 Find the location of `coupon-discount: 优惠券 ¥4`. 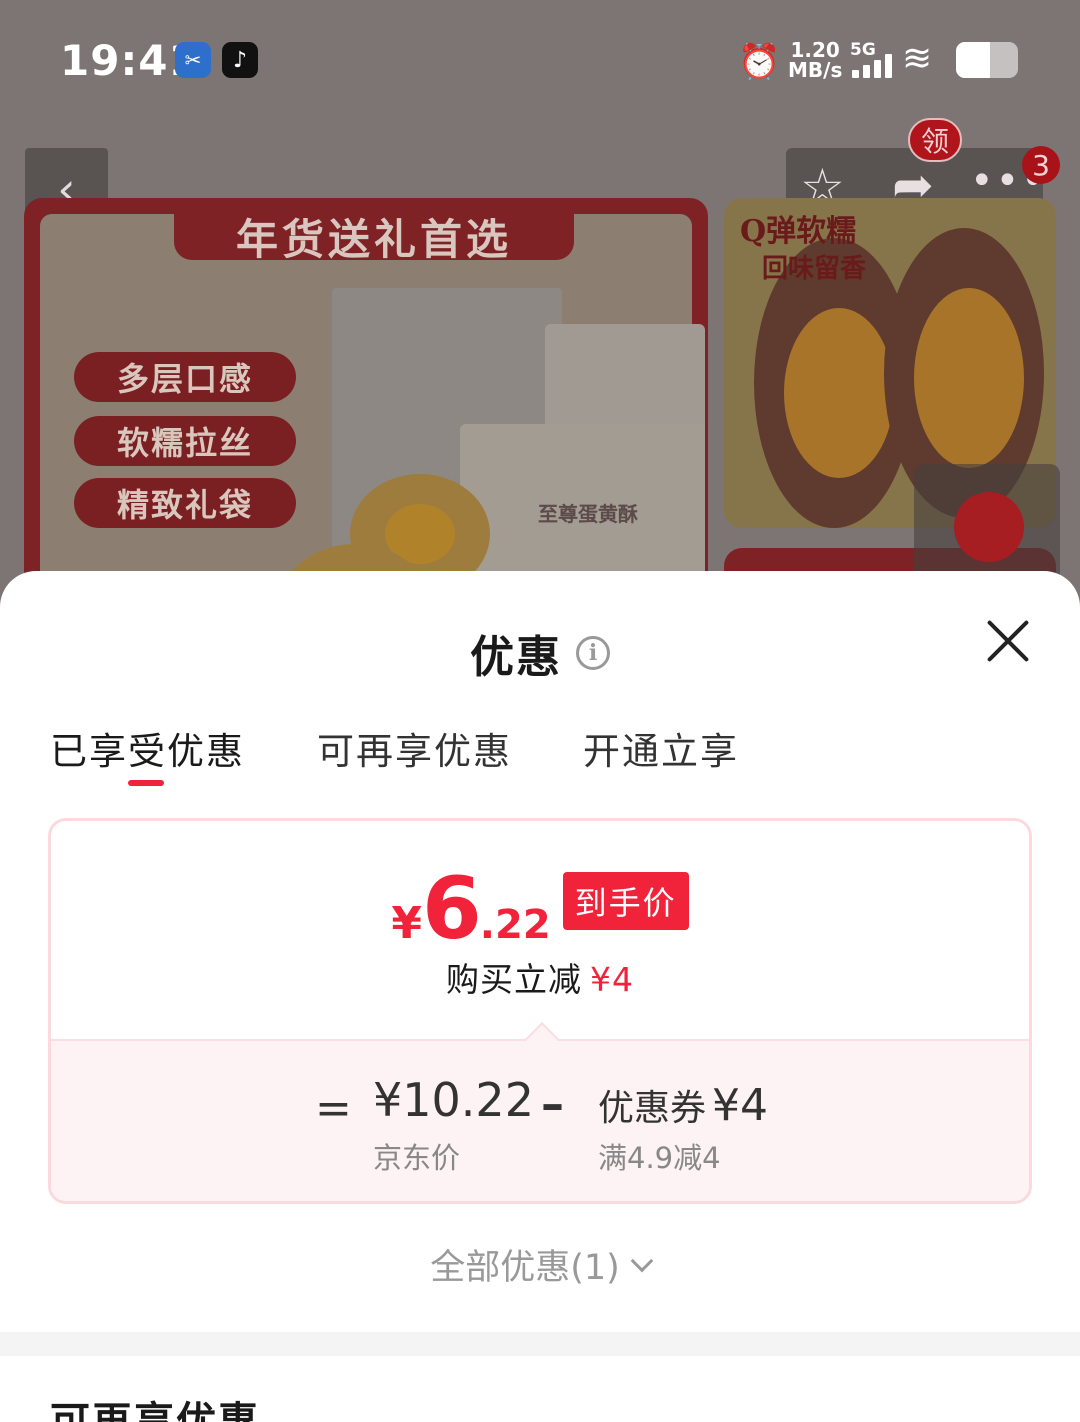

coupon-discount: 优惠券 ¥4 is located at coordinates (683, 1105).